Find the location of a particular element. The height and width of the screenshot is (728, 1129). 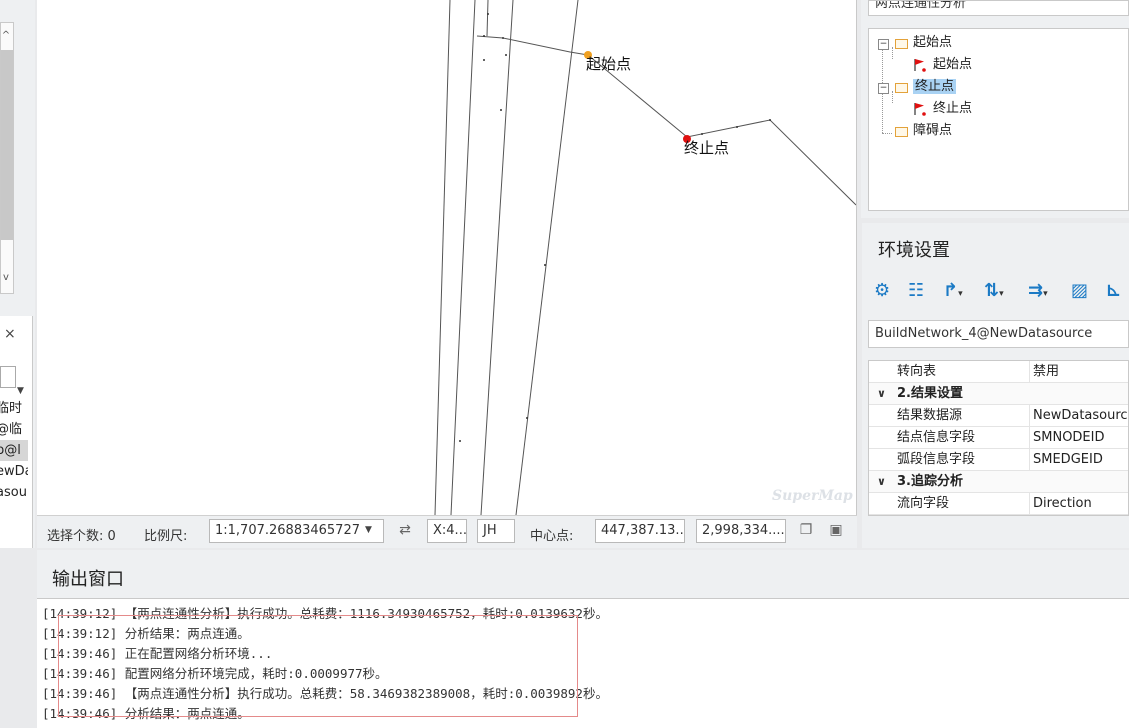

category-label: 3.追踪分析 is located at coordinates (930, 481).